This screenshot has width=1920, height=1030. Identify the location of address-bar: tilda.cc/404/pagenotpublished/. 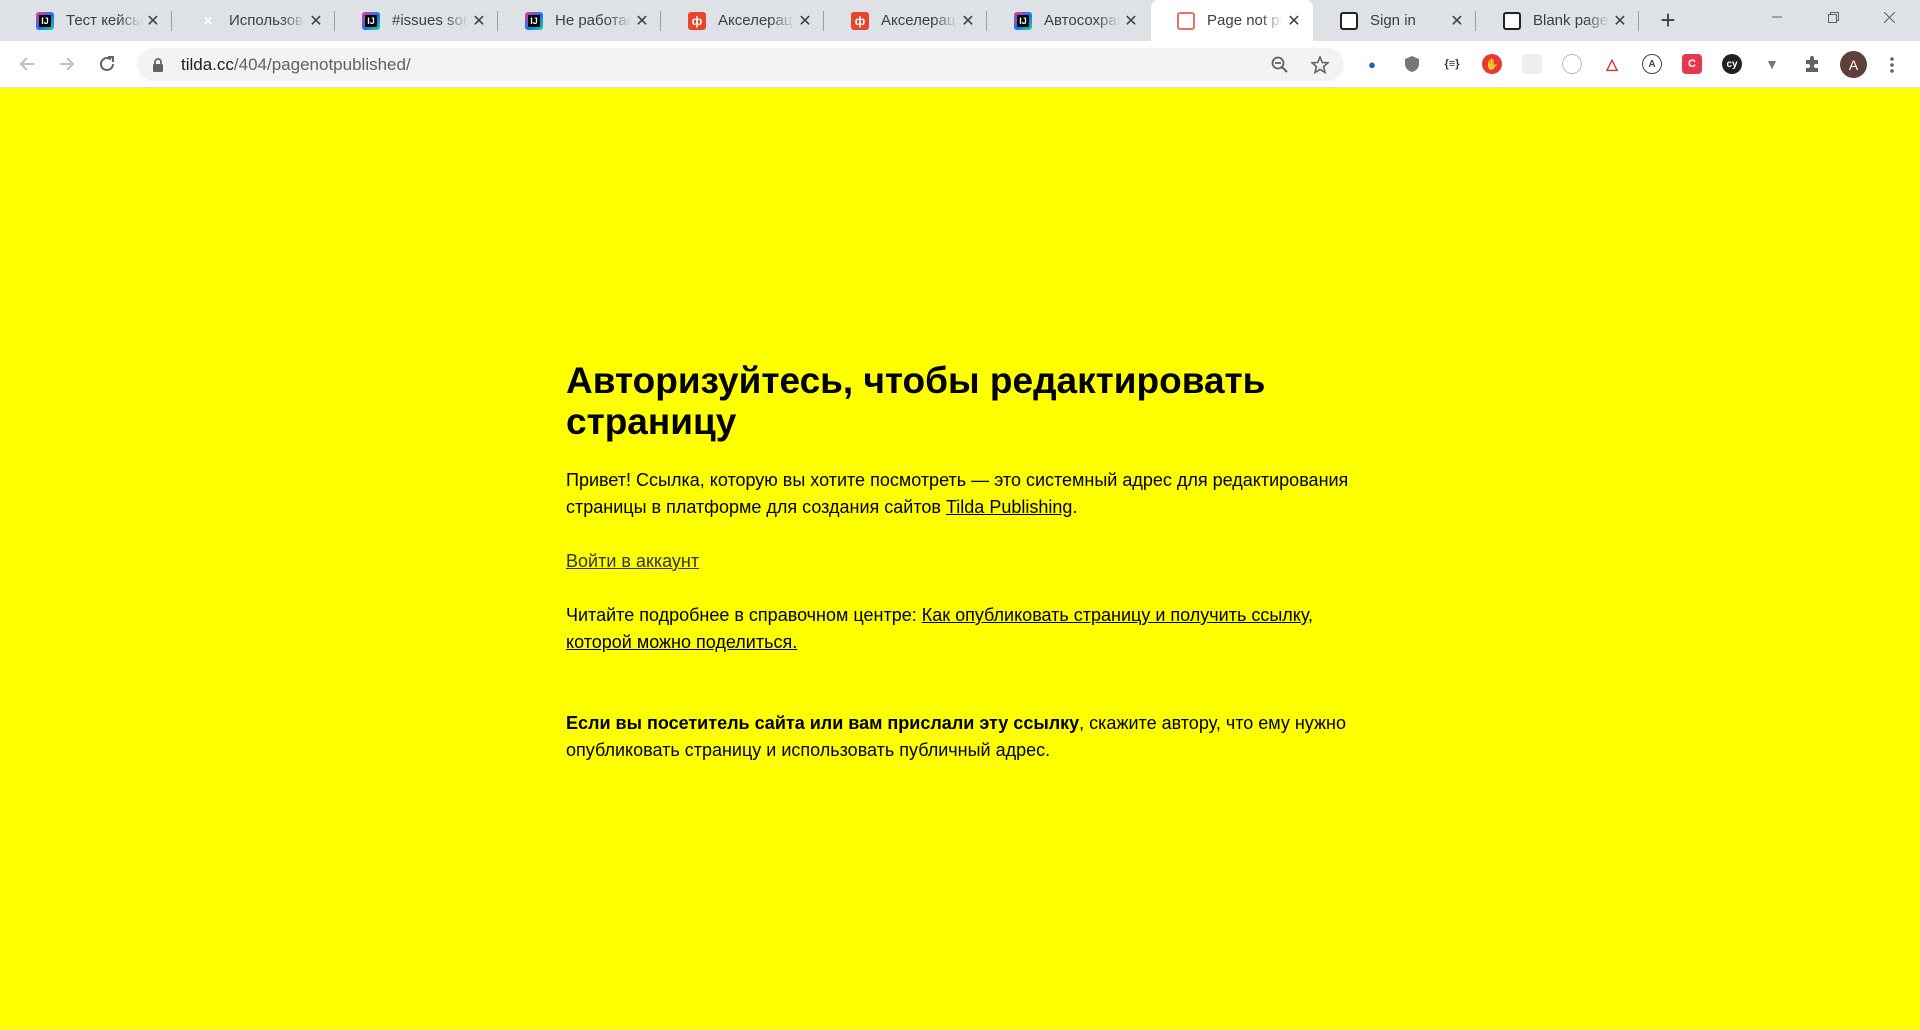
(740, 64).